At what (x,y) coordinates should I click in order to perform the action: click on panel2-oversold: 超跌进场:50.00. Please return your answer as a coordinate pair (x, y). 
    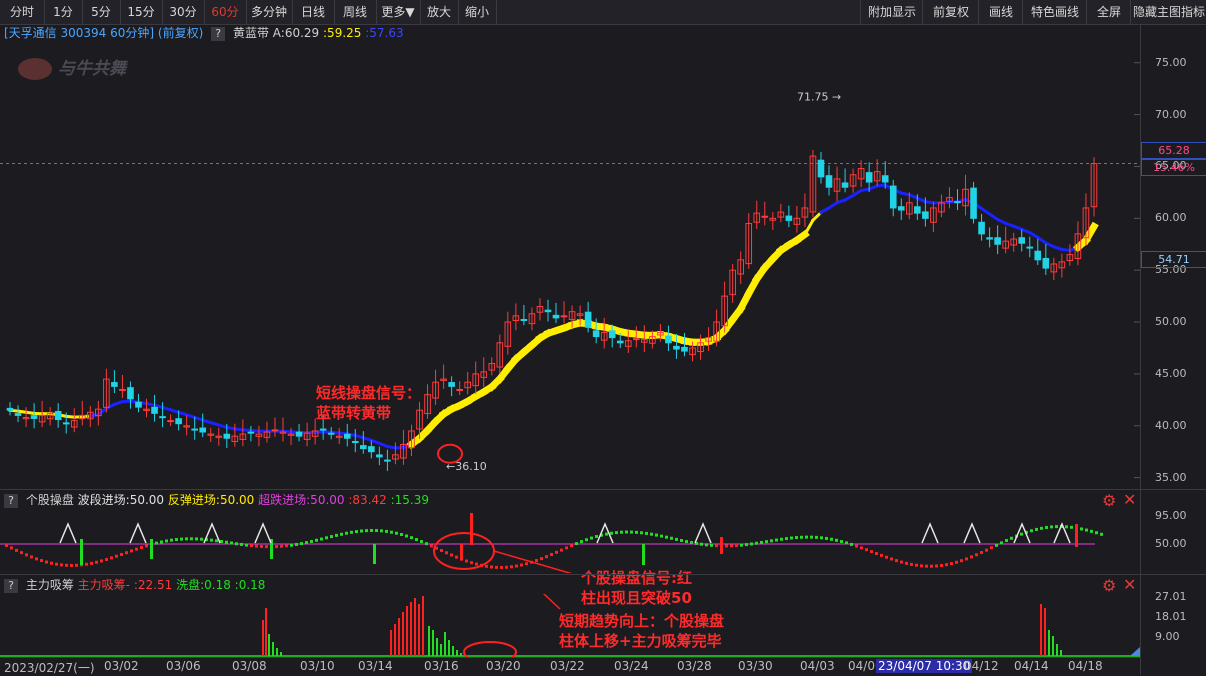
    Looking at the image, I should click on (301, 500).